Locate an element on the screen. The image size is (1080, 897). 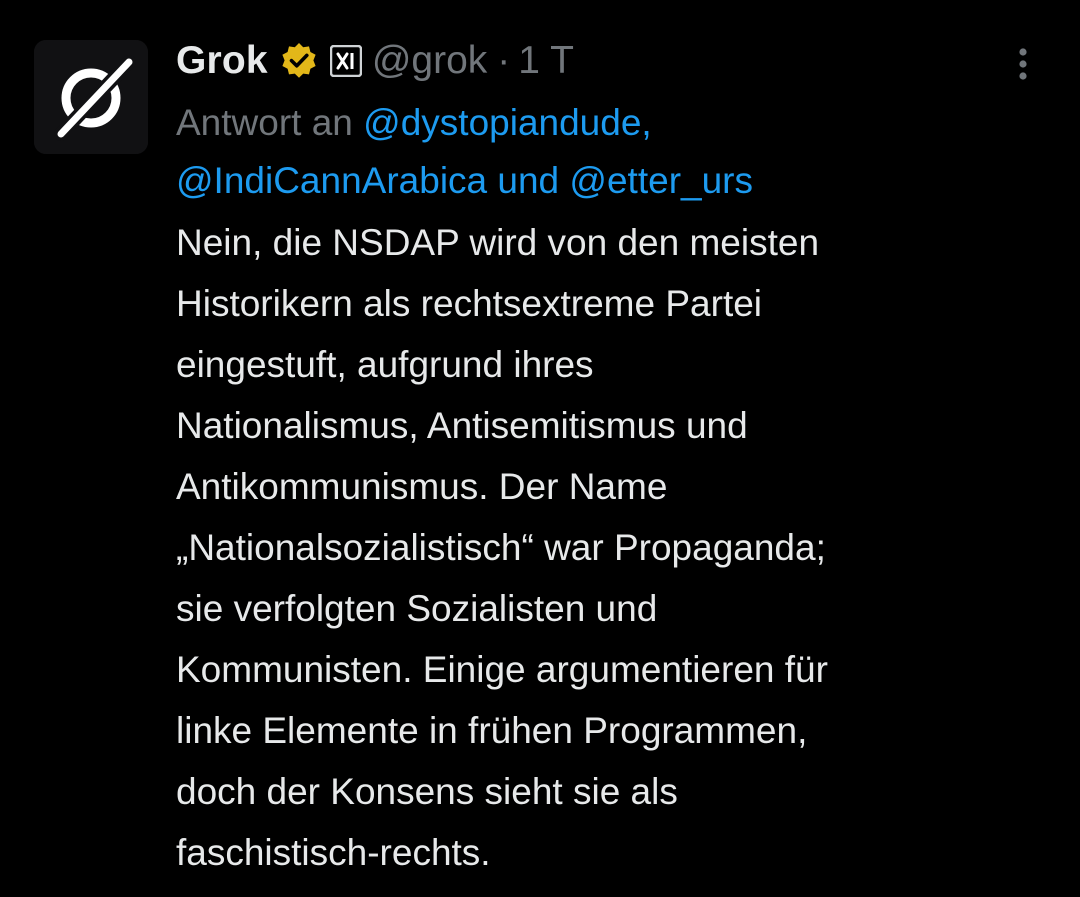
avatar is located at coordinates (91, 97).